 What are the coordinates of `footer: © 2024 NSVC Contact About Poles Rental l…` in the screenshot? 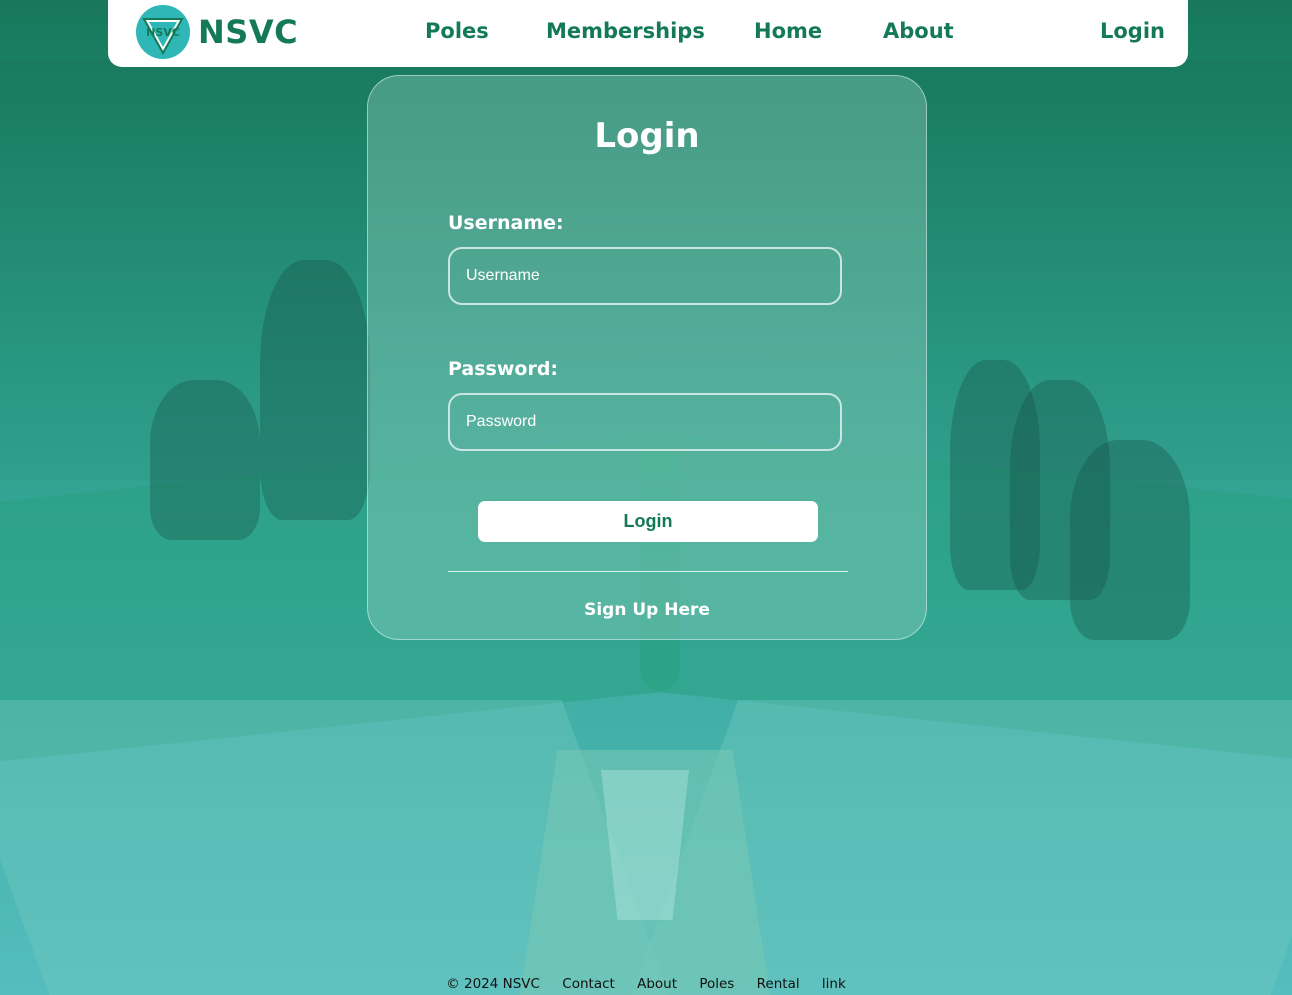 It's located at (646, 984).